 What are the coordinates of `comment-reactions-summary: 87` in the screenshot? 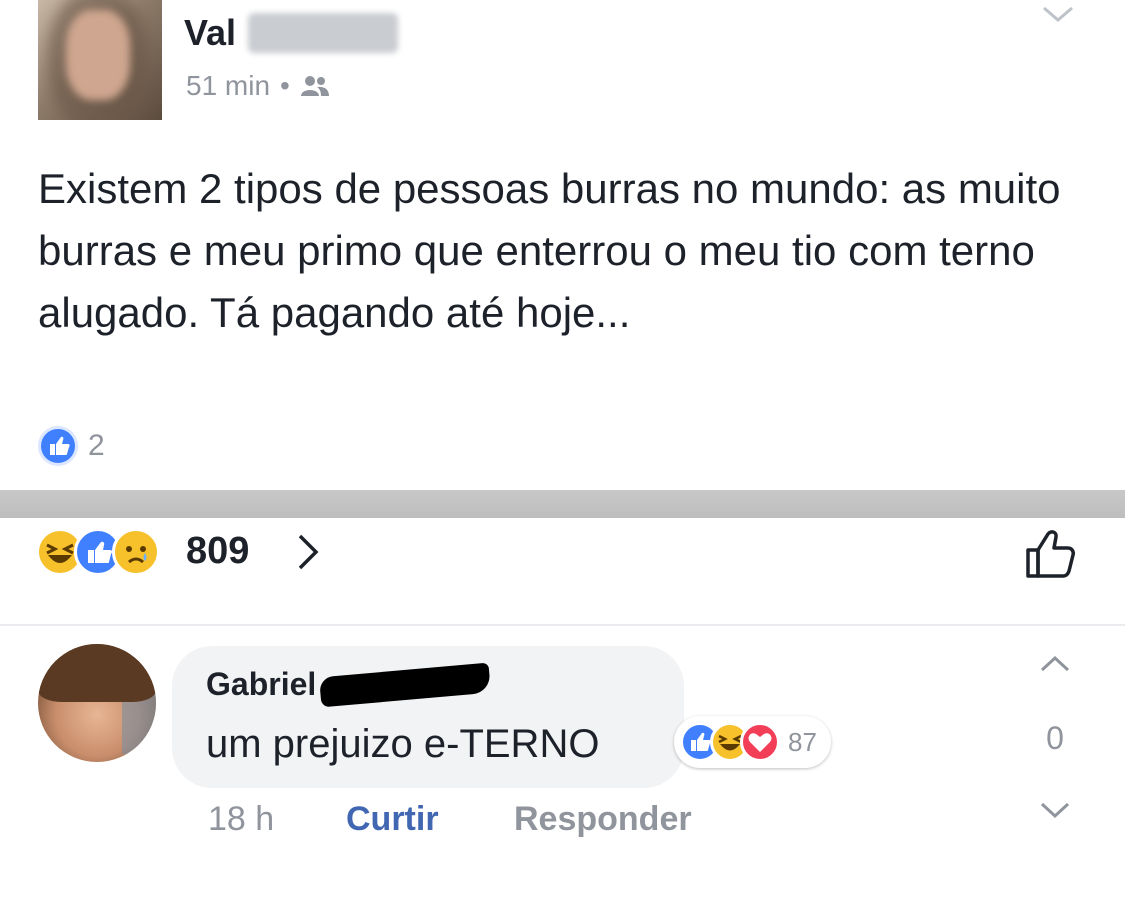 It's located at (752, 742).